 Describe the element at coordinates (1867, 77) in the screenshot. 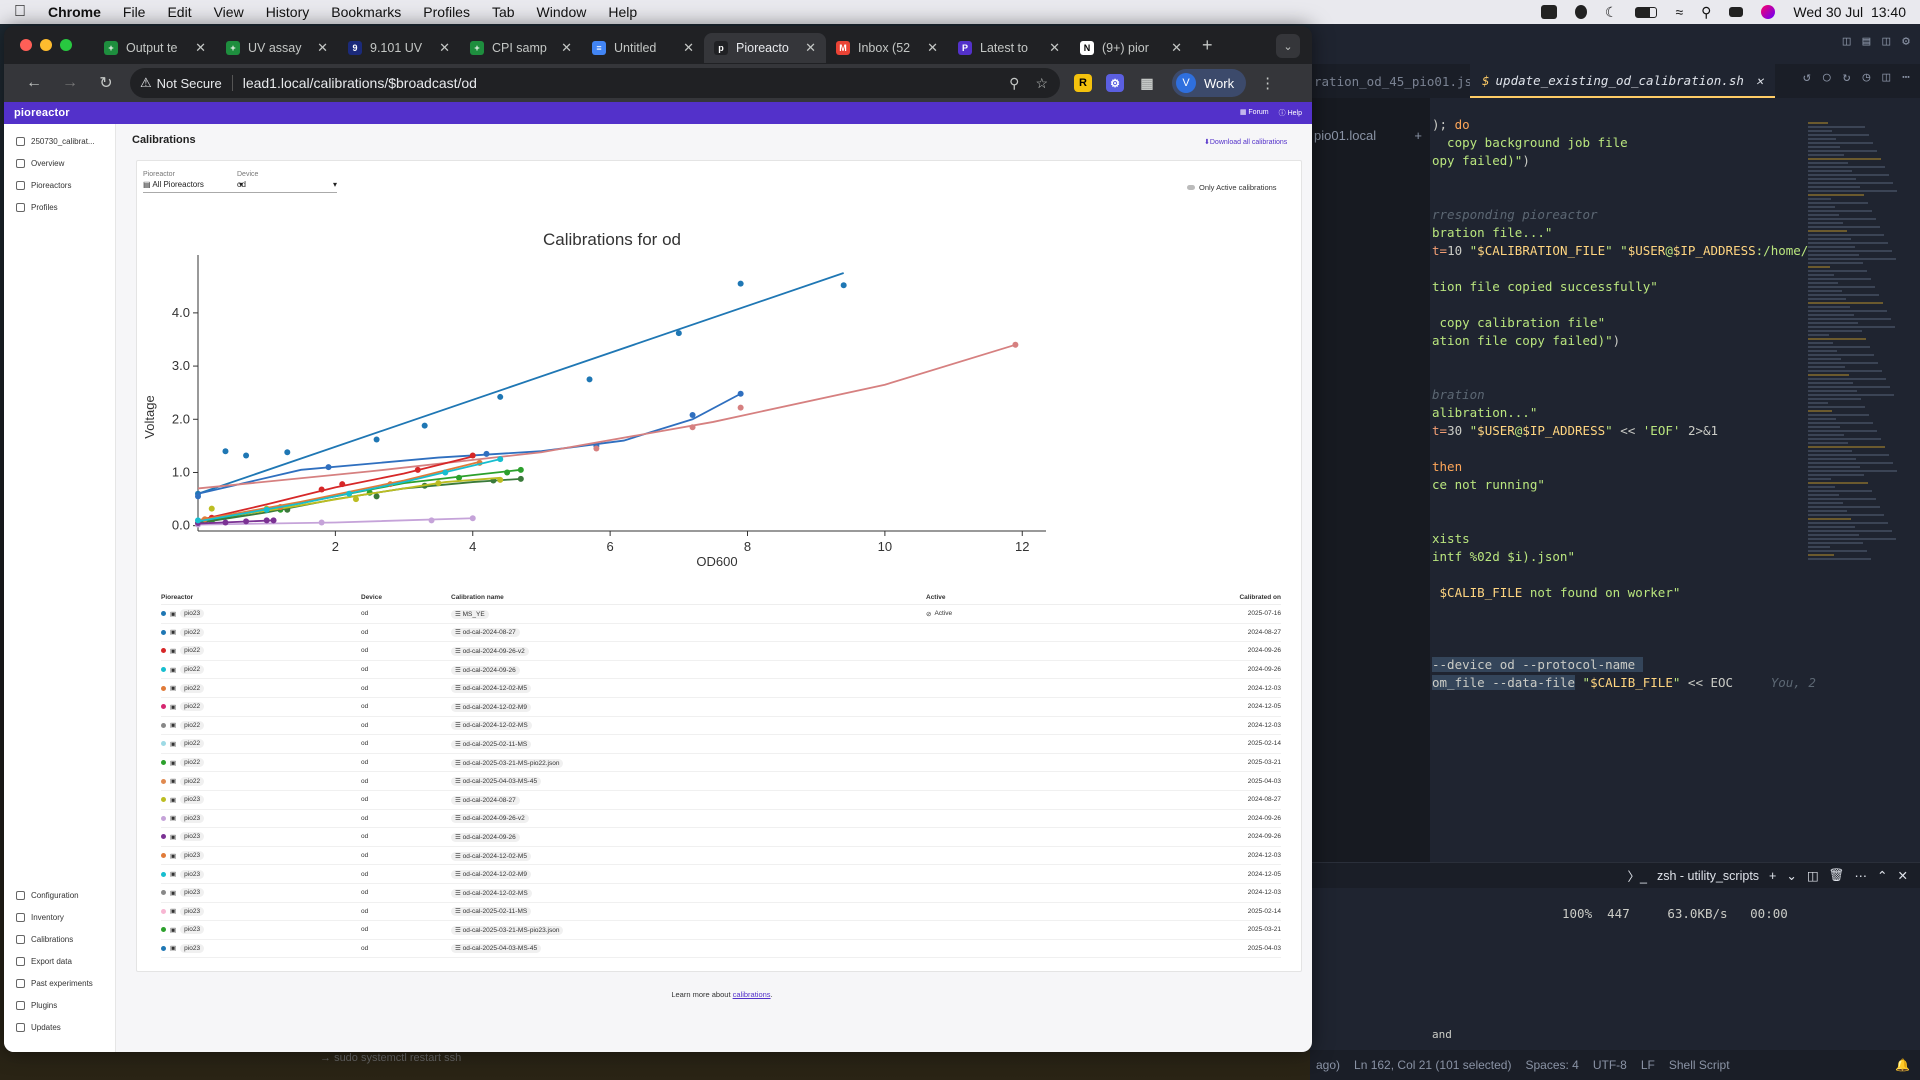

I see `compare-icon: ◷` at that location.